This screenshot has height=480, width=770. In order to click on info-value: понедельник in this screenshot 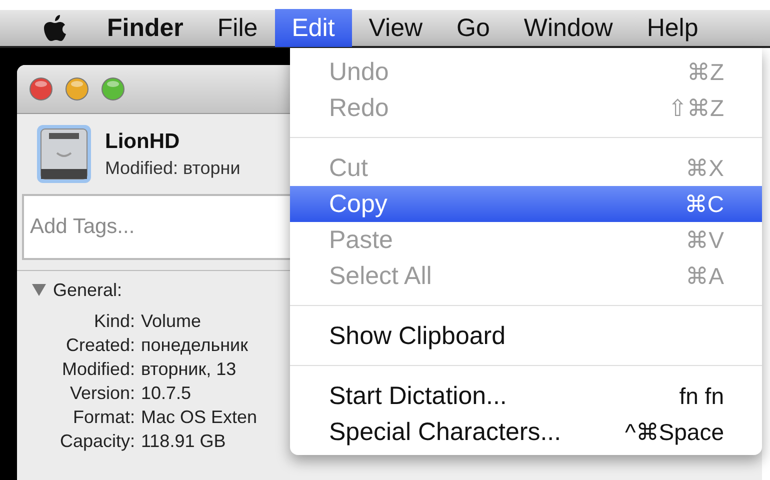, I will do `click(194, 345)`.